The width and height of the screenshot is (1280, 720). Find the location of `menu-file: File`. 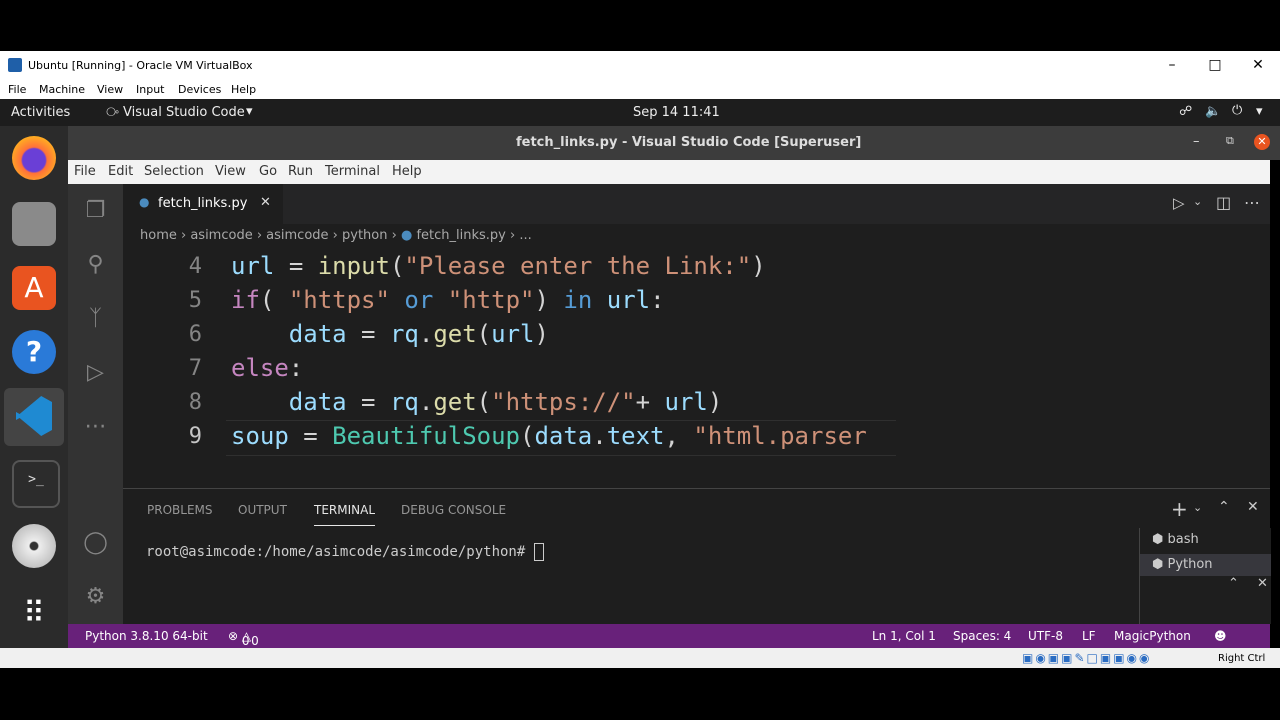

menu-file: File is located at coordinates (85, 171).